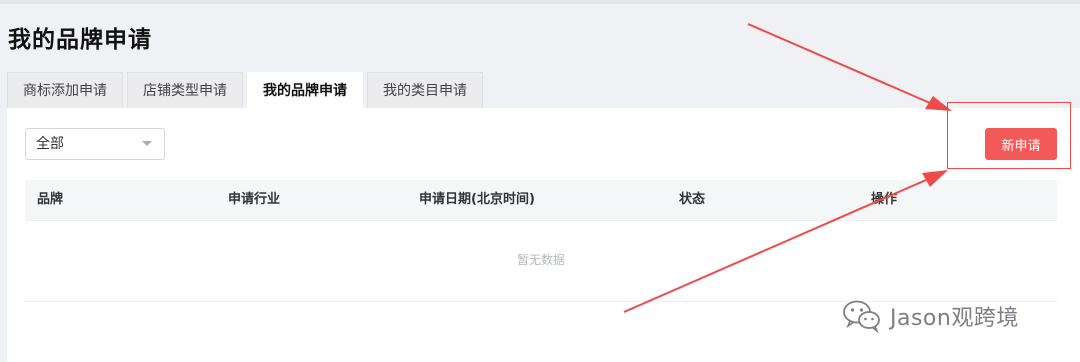 The image size is (1080, 362). What do you see at coordinates (50, 144) in the screenshot?
I see `status-filter-value: 全部` at bounding box center [50, 144].